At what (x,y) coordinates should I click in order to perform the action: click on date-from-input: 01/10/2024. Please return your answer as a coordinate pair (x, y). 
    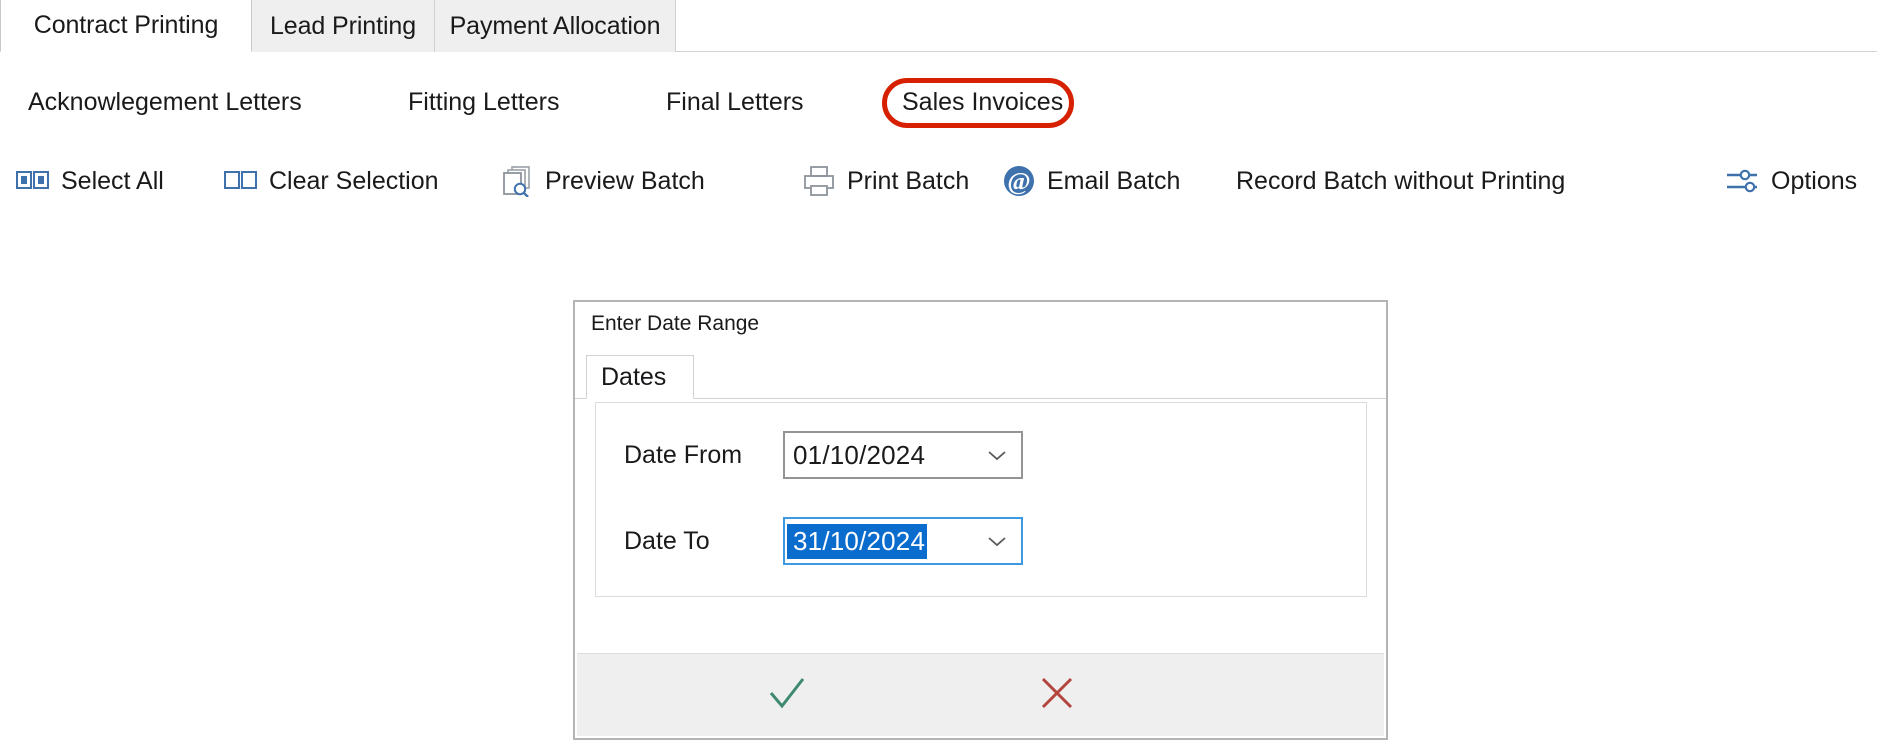
    Looking at the image, I should click on (903, 455).